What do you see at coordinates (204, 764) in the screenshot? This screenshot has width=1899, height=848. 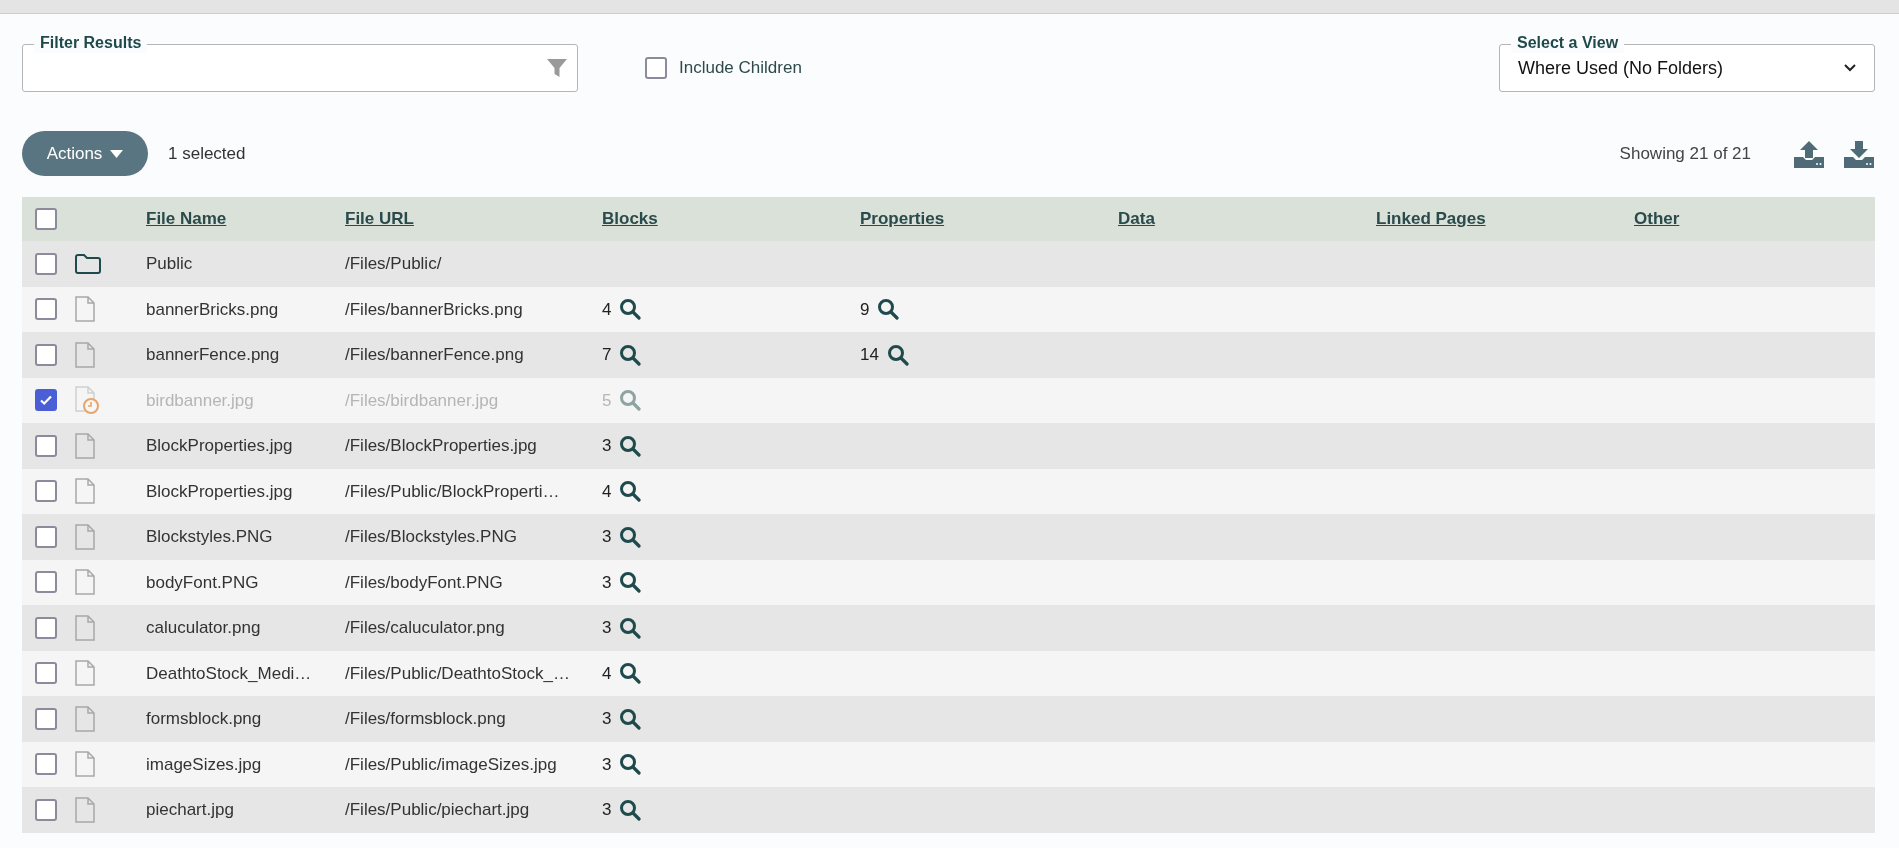 I see `file-name: imageSizes.jpg` at bounding box center [204, 764].